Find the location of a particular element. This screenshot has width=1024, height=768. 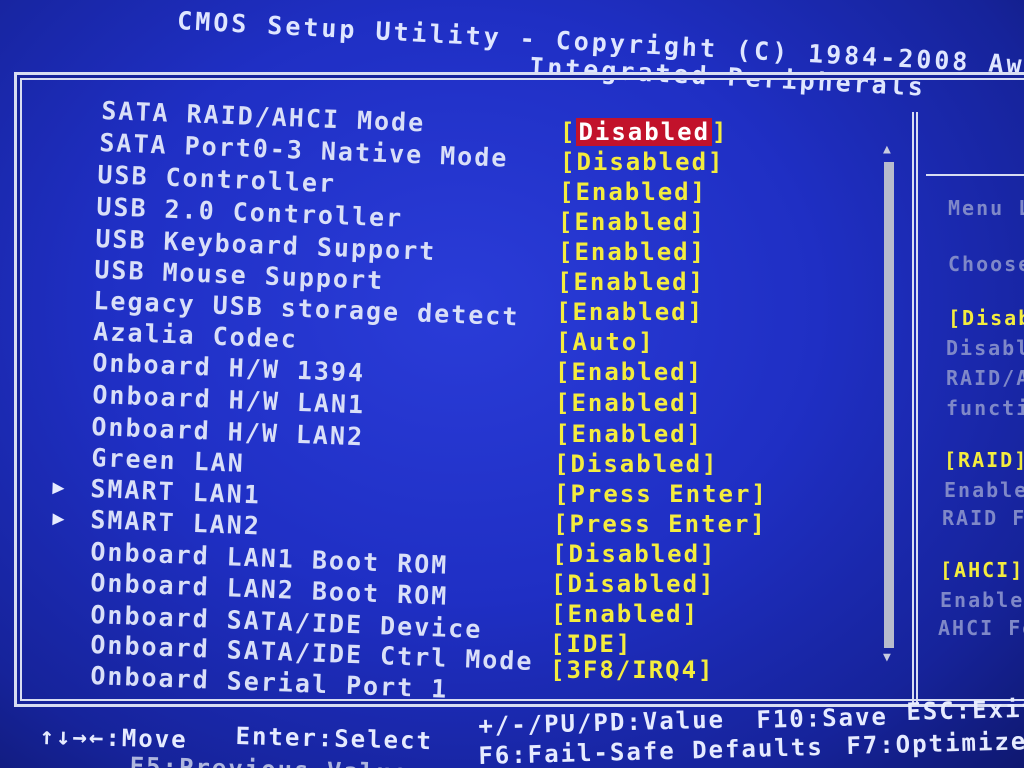

menu-item-row: Green LAN is located at coordinates (168, 460).